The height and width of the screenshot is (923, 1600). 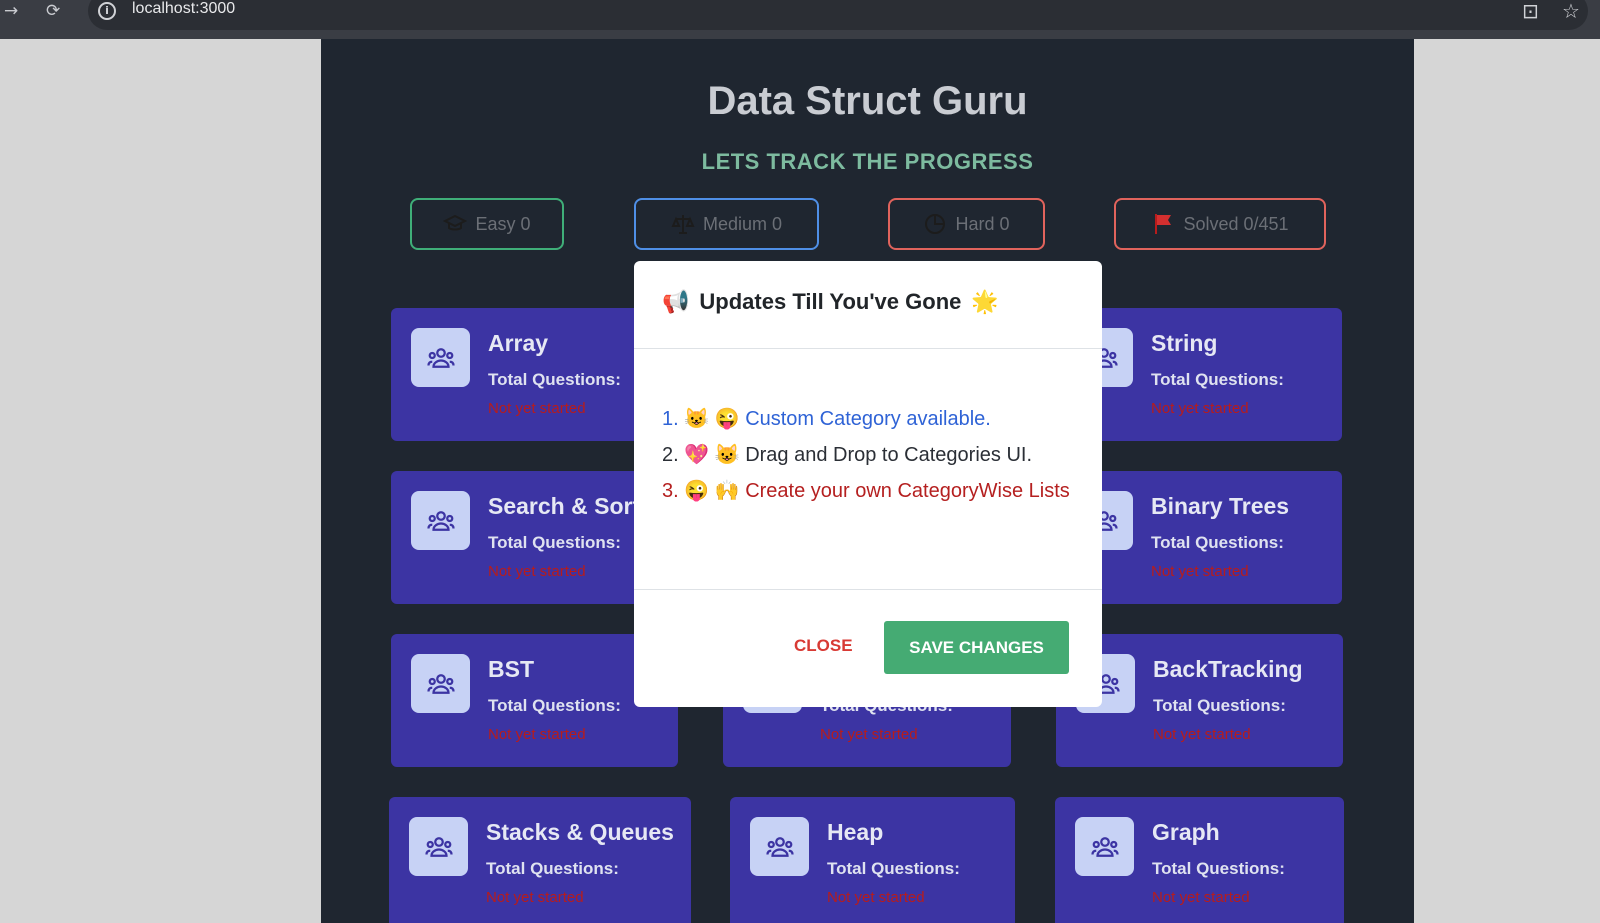 What do you see at coordinates (107, 11) in the screenshot?
I see `info-icon: i` at bounding box center [107, 11].